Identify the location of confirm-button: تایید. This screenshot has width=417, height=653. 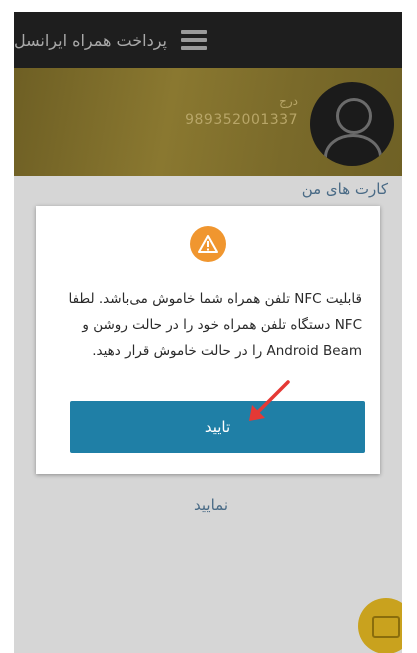
(217, 427).